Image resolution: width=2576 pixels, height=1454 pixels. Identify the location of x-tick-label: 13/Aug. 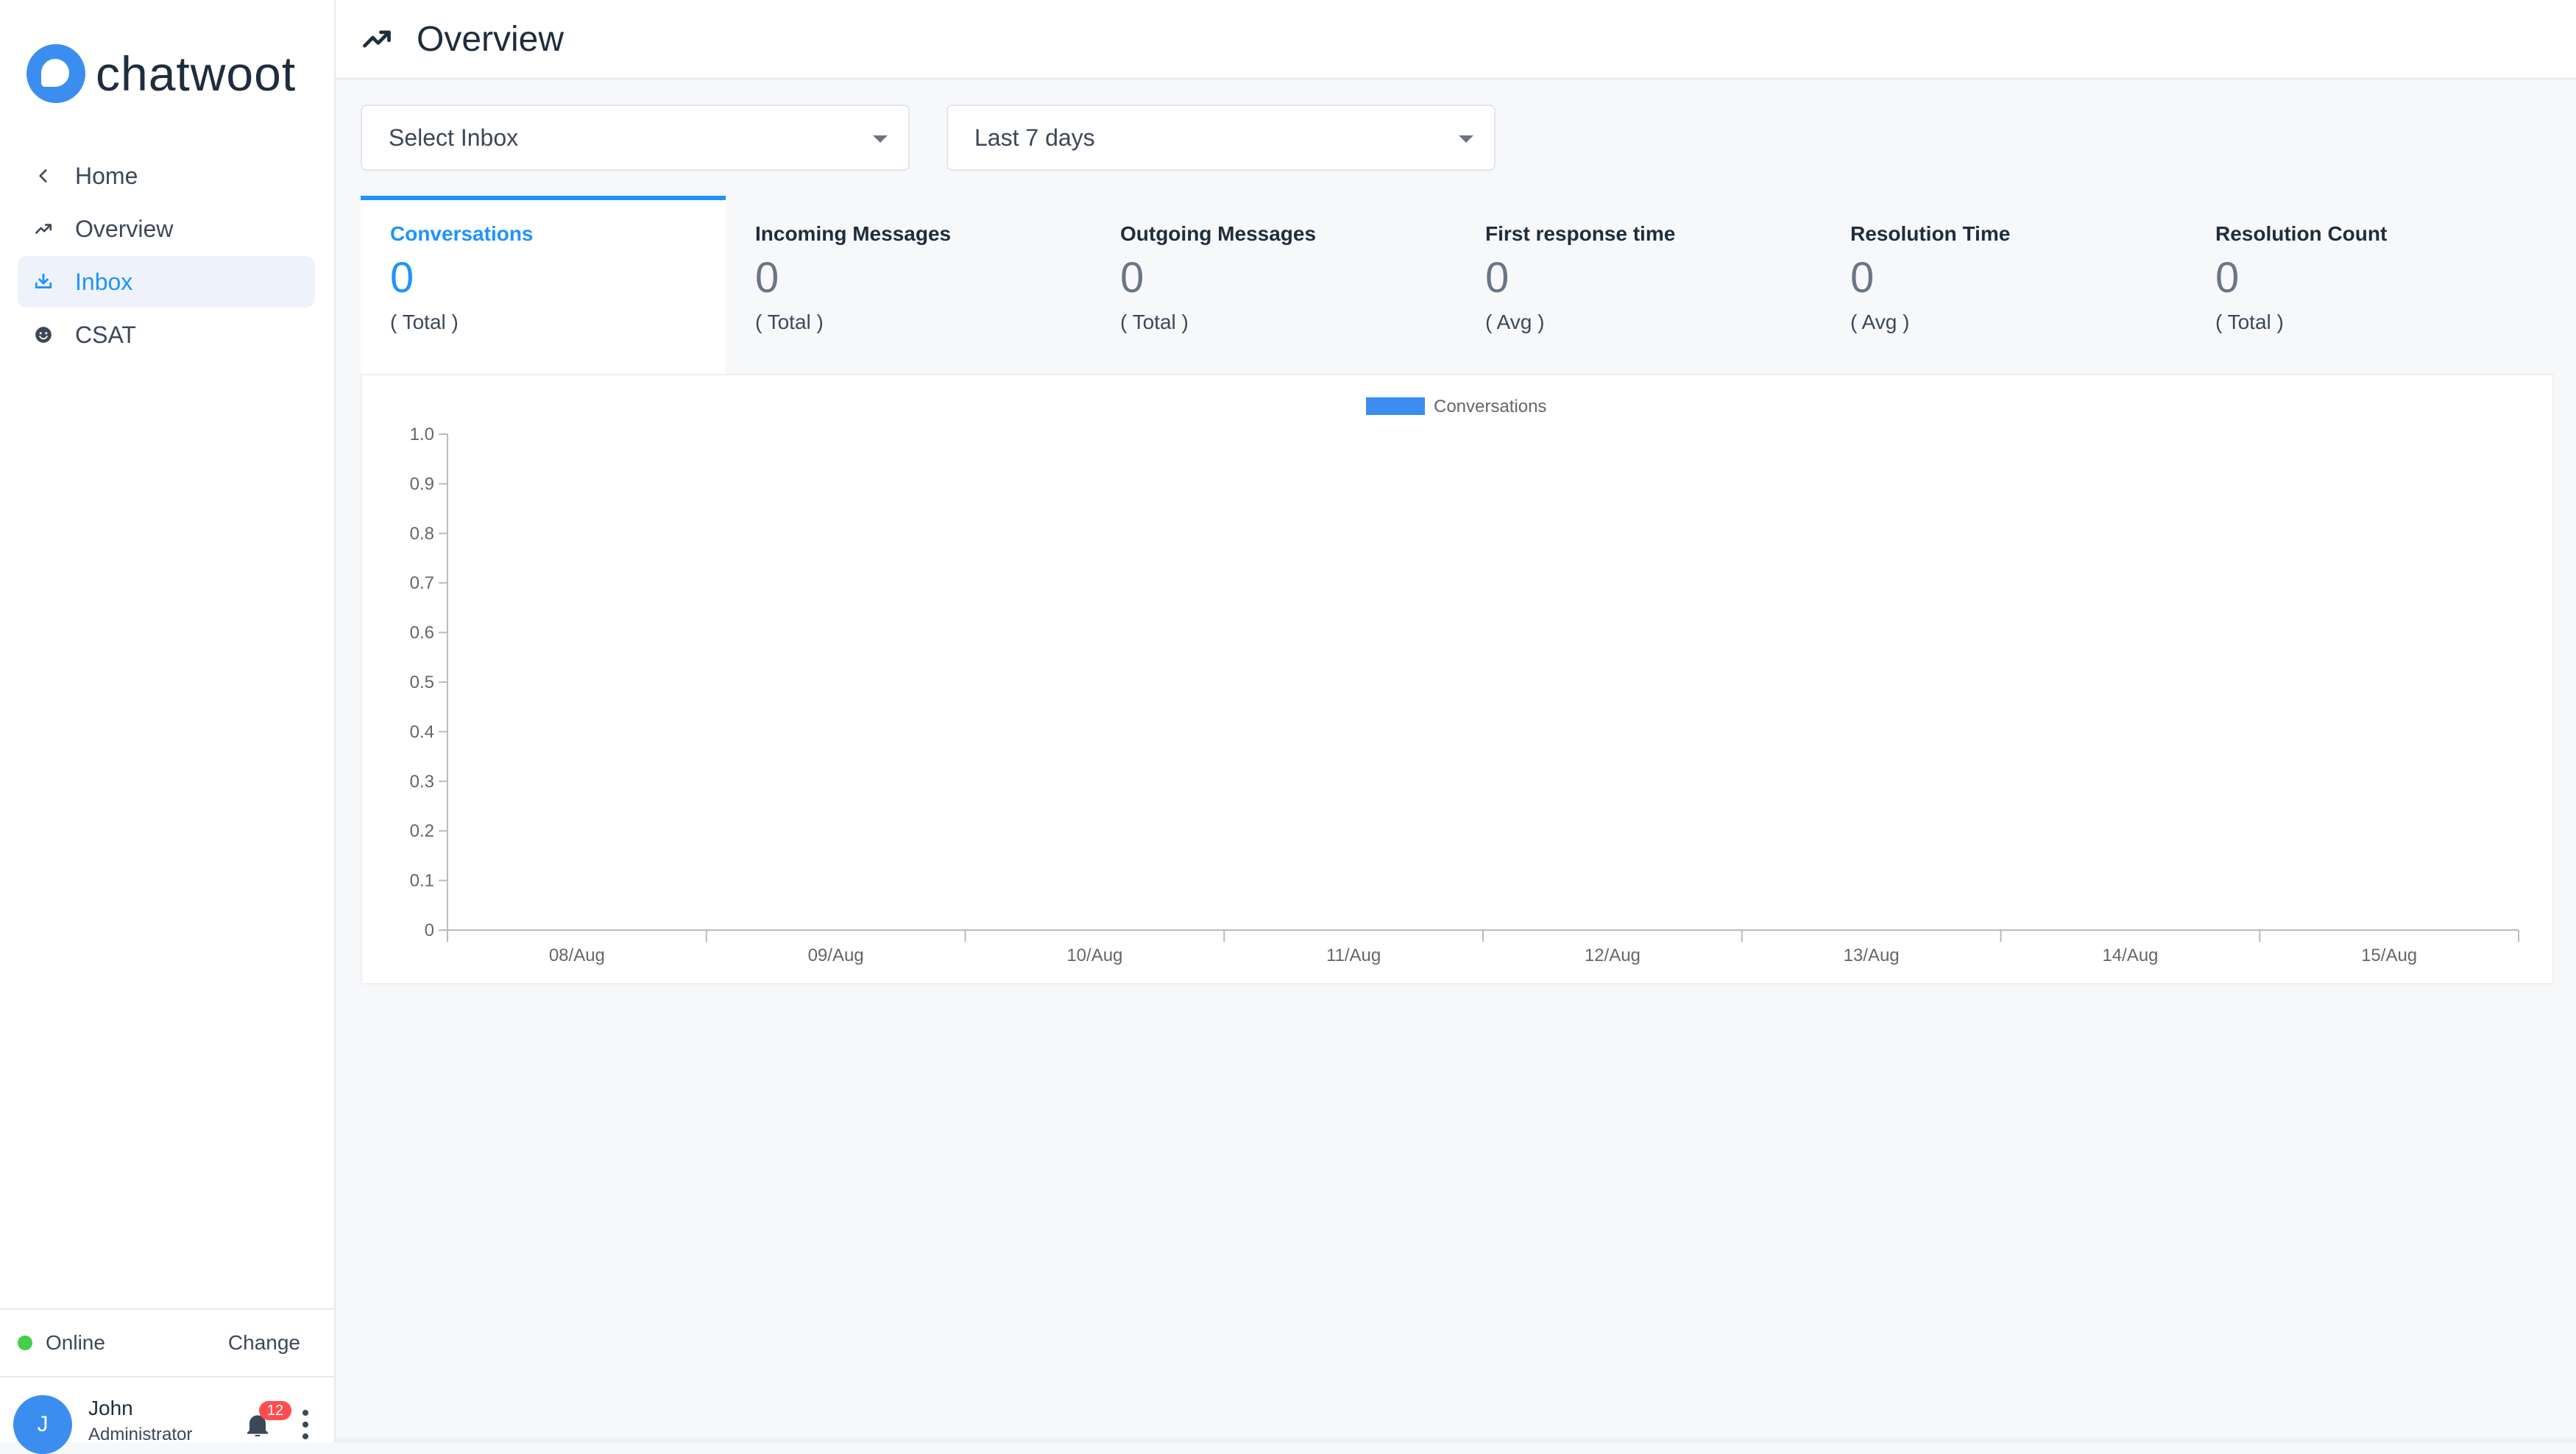
(1872, 955).